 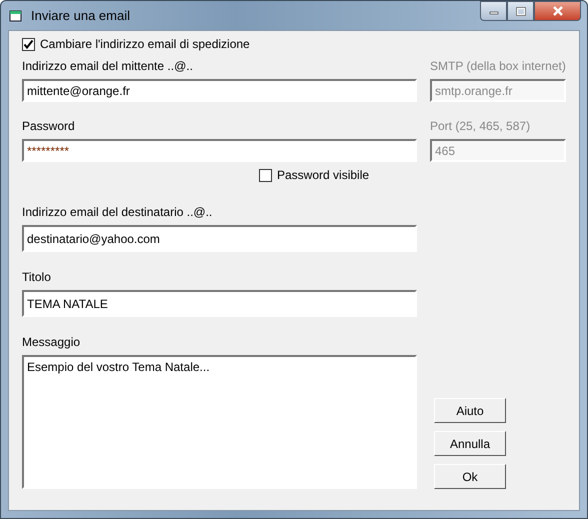 I want to click on checkbox-label: Cambiare l'indirizzo email di spedizione, so click(x=145, y=44).